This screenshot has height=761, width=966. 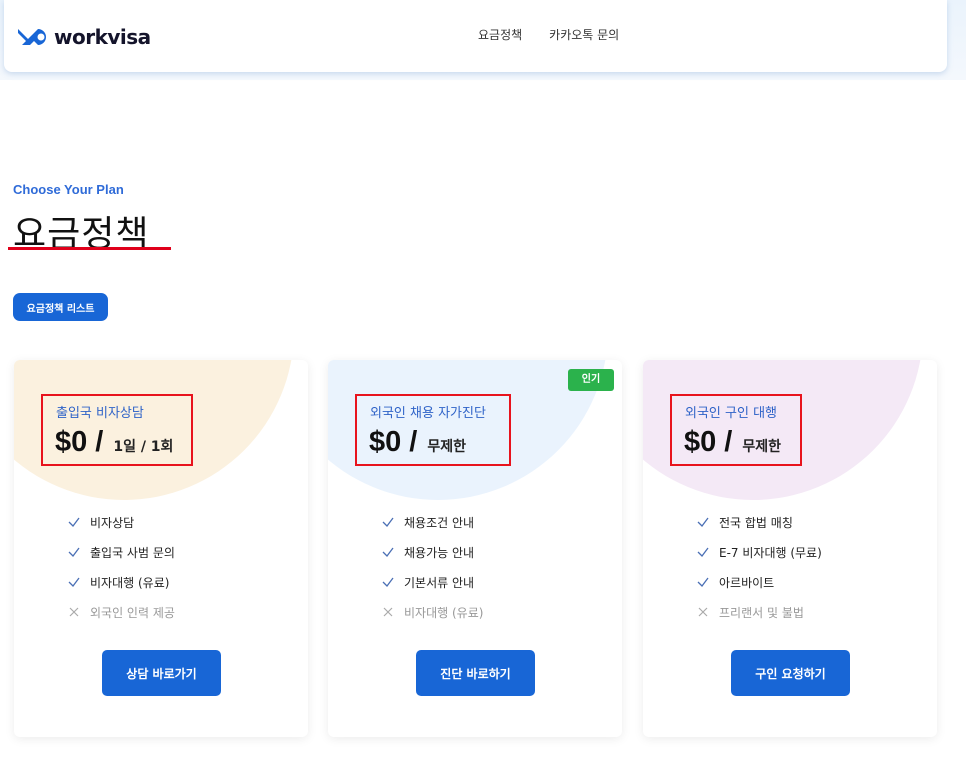 I want to click on feature-item: 비자대행 (유료), so click(x=121, y=582).